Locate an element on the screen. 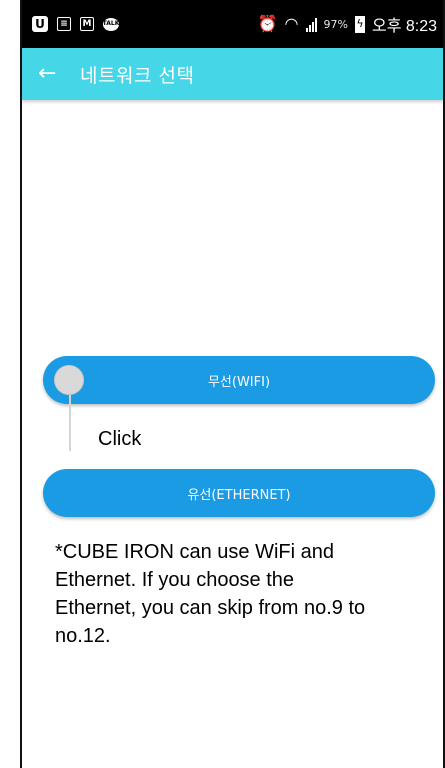 The width and height of the screenshot is (445, 768). click-annotation: Click is located at coordinates (120, 439).